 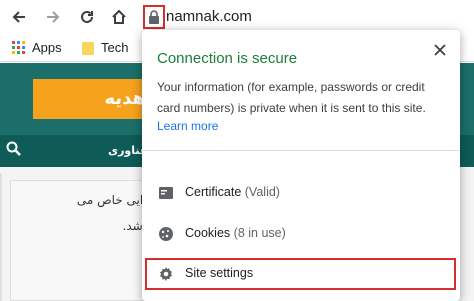 I want to click on popup-divider, so click(x=301, y=150).